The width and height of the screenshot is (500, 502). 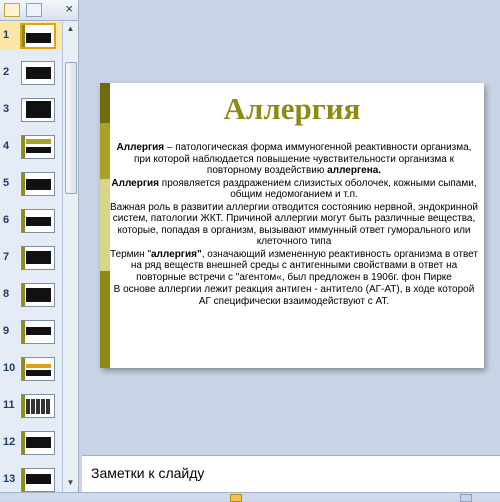 What do you see at coordinates (6, 331) in the screenshot?
I see `slide-number: 9` at bounding box center [6, 331].